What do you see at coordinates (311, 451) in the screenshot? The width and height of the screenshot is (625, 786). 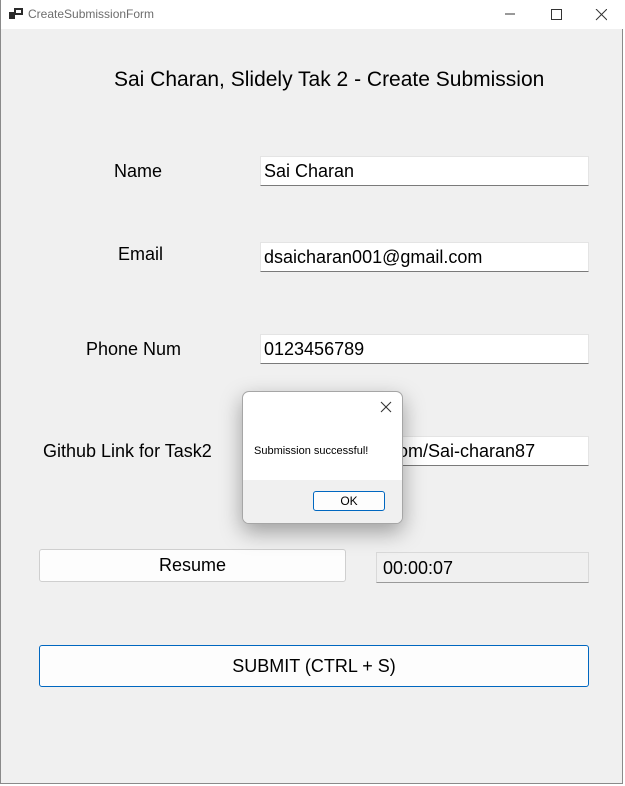 I see `dialog-message: Submission successful!` at bounding box center [311, 451].